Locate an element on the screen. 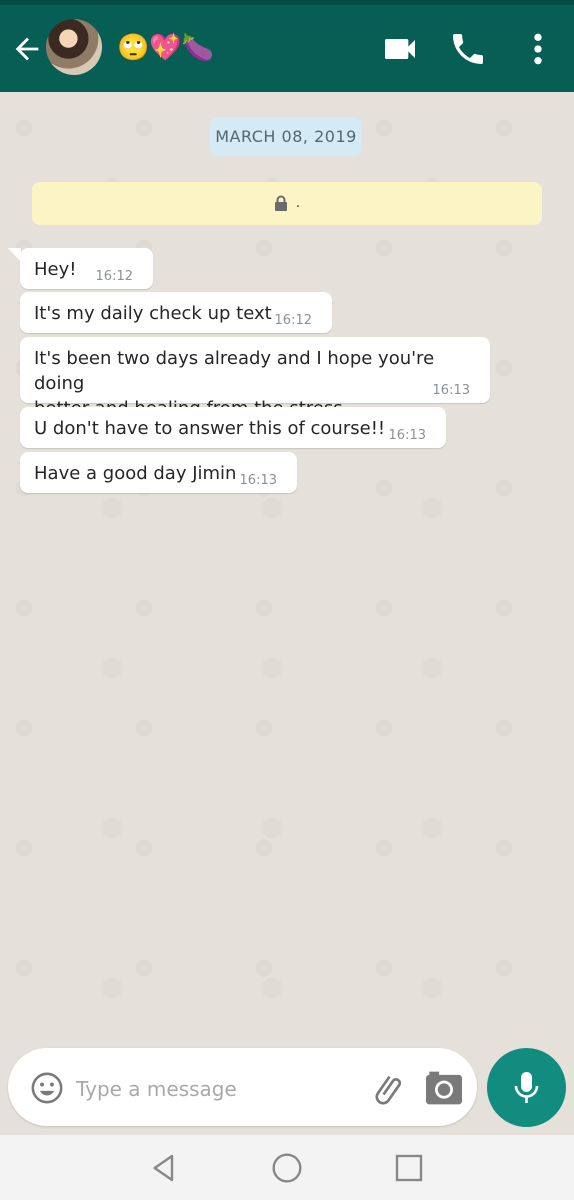 This screenshot has height=1200, width=574. encryption-text: . is located at coordinates (298, 203).